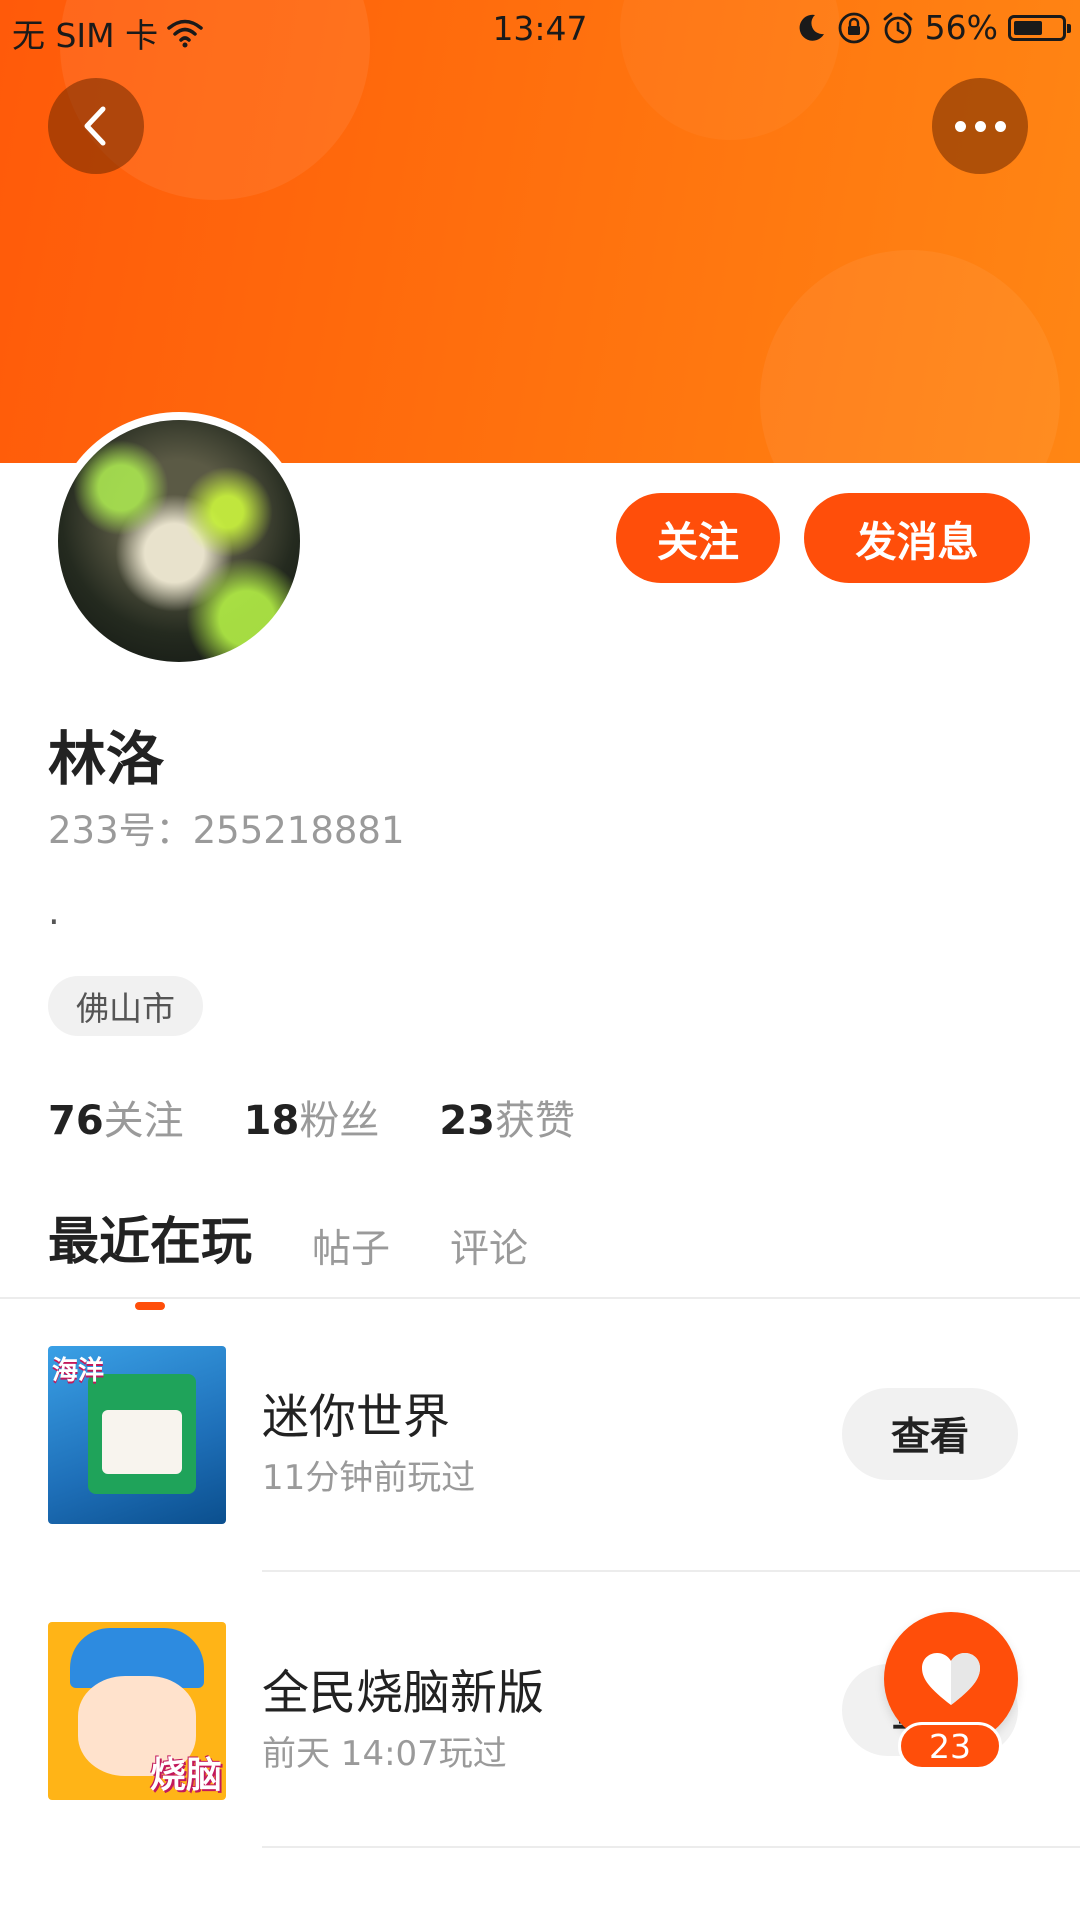  Describe the element at coordinates (137, 1711) in the screenshot. I see `brain-game-icon: 烧脑` at that location.